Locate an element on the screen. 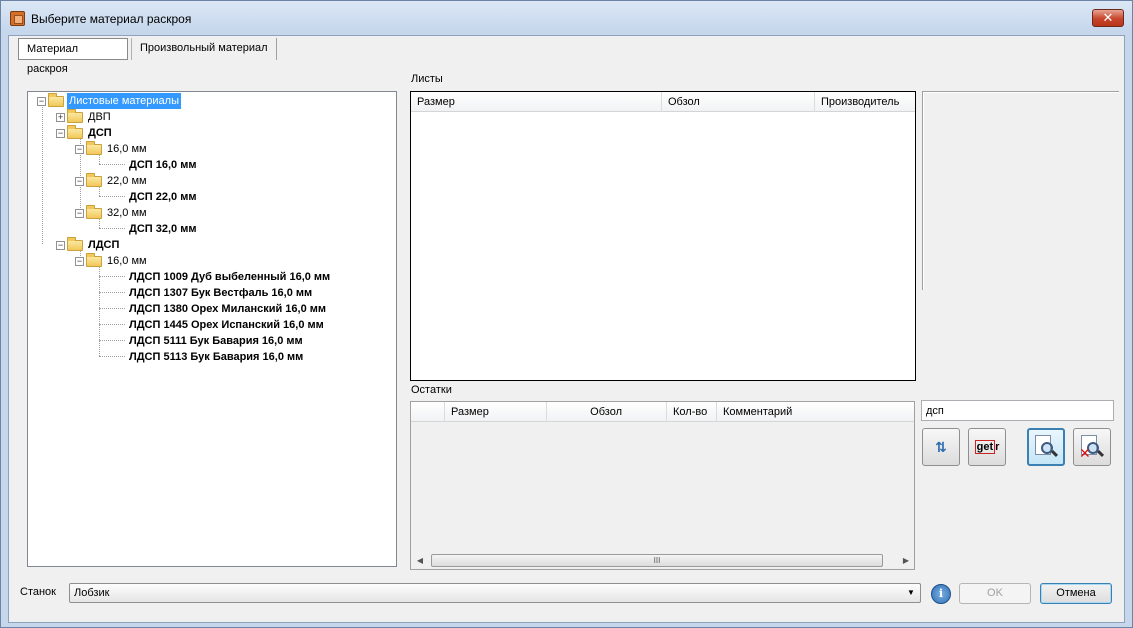 The width and height of the screenshot is (1133, 628). machine-select-value: Лобзик is located at coordinates (92, 593).